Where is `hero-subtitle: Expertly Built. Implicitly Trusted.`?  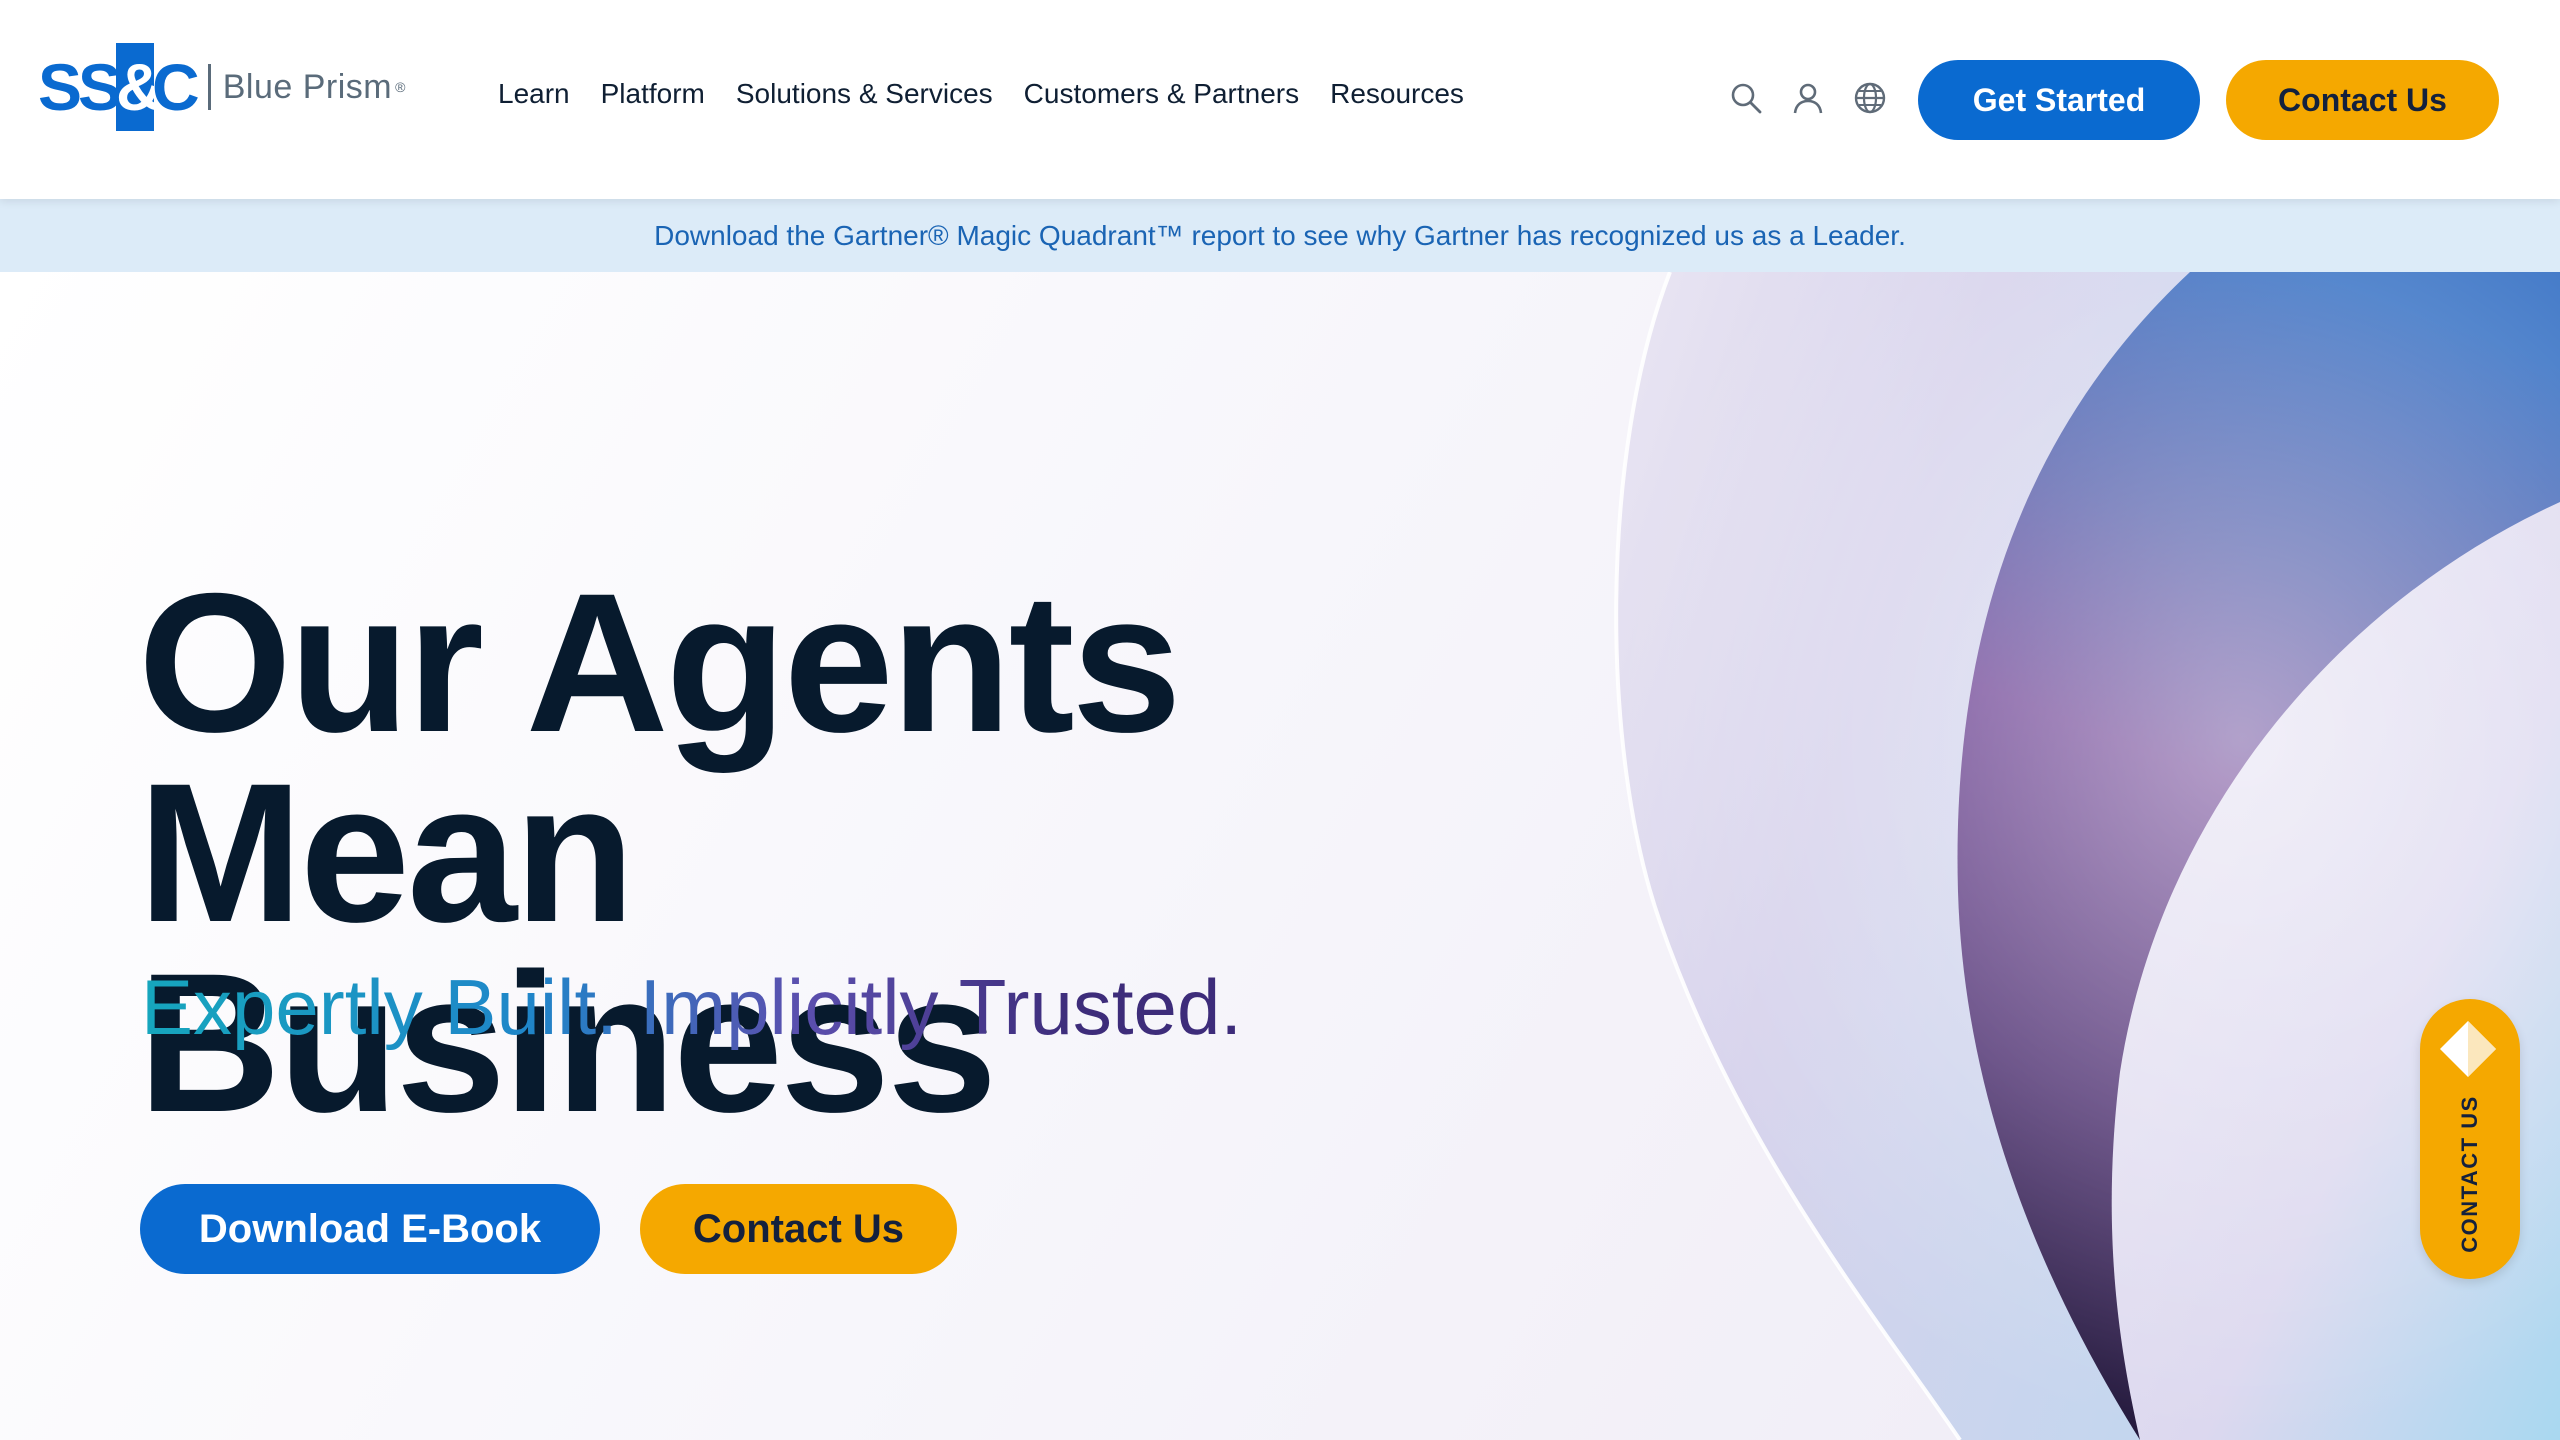 hero-subtitle: Expertly Built. Implicitly Trusted. is located at coordinates (691, 1007).